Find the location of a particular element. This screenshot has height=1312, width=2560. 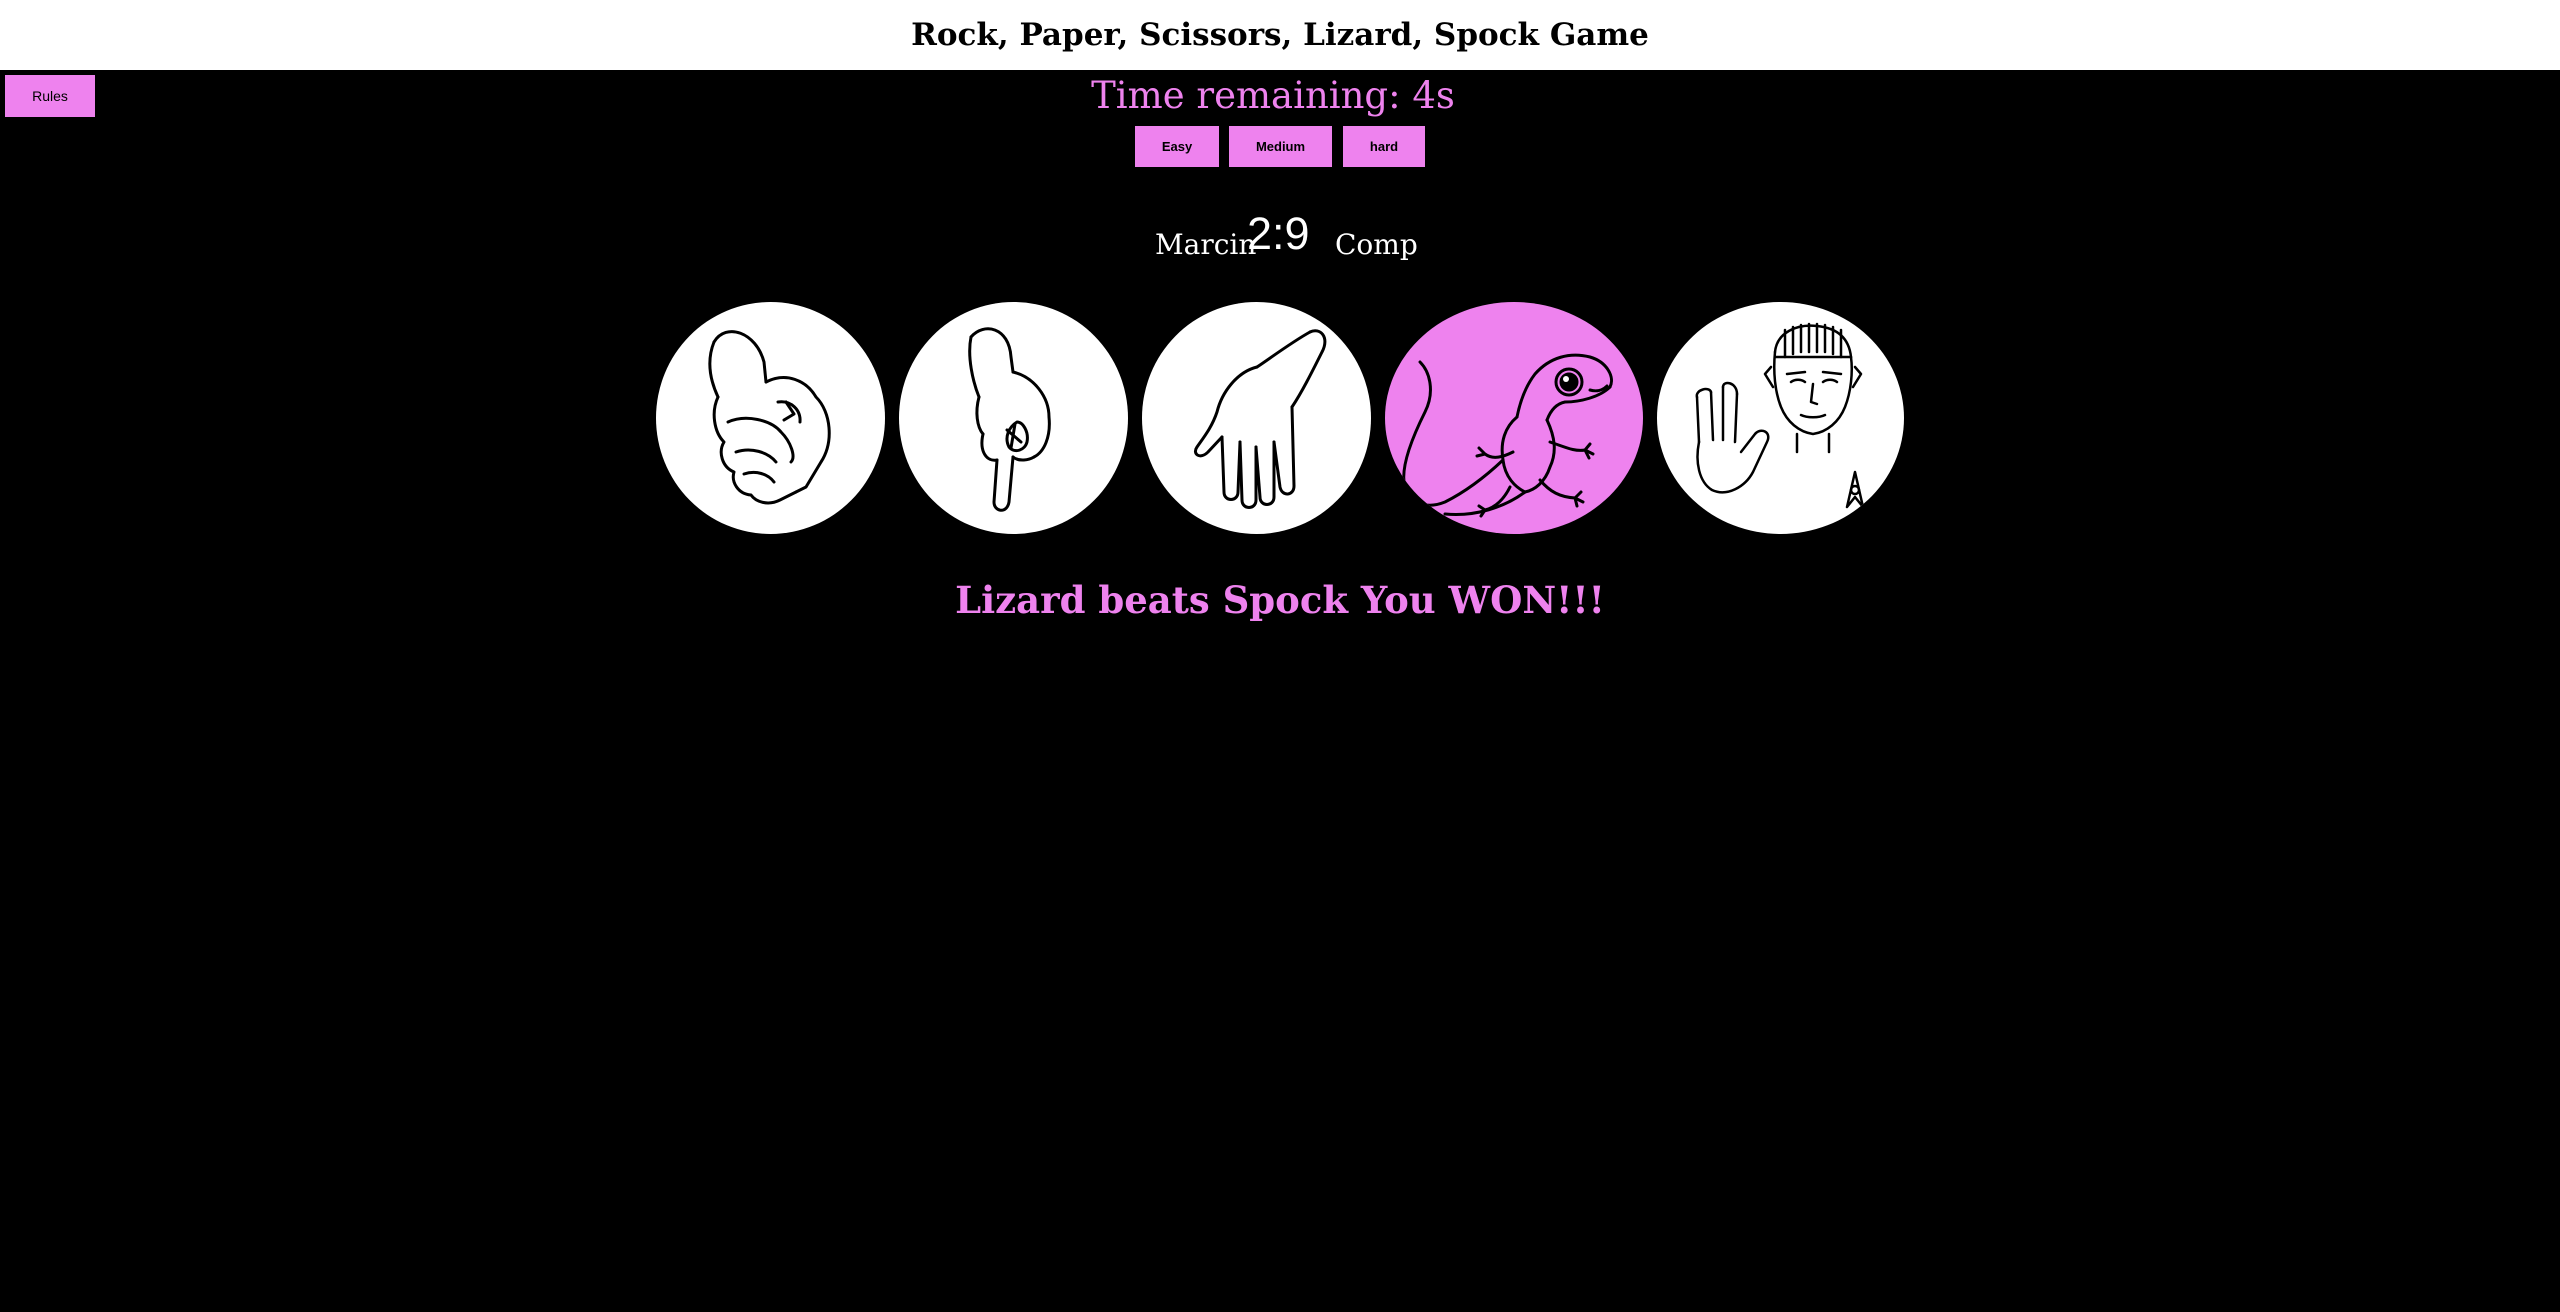

result-message: Lizard beats Spock You WON!!! is located at coordinates (1280, 600).